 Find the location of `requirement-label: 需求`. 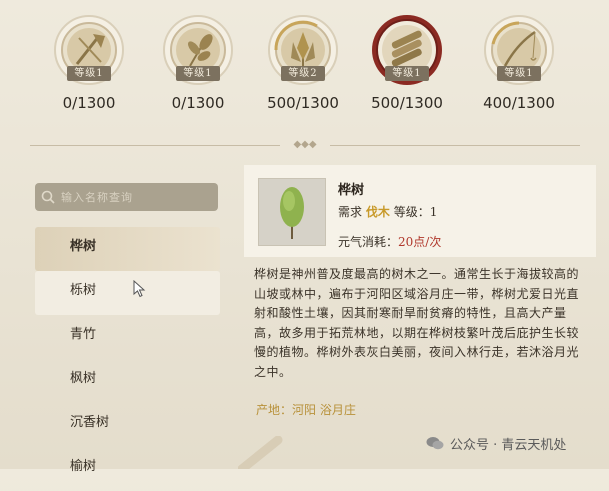

requirement-label: 需求 is located at coordinates (350, 212).